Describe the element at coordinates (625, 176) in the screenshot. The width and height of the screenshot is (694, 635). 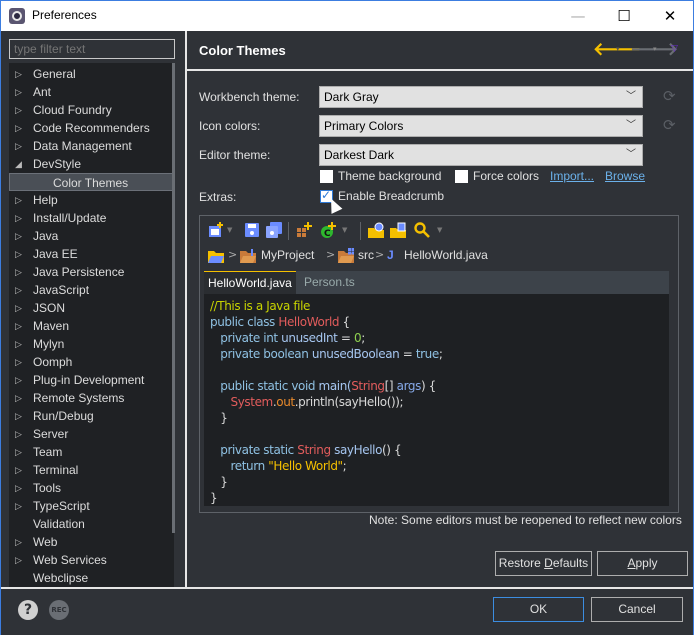
I see `browse-link: Browse` at that location.